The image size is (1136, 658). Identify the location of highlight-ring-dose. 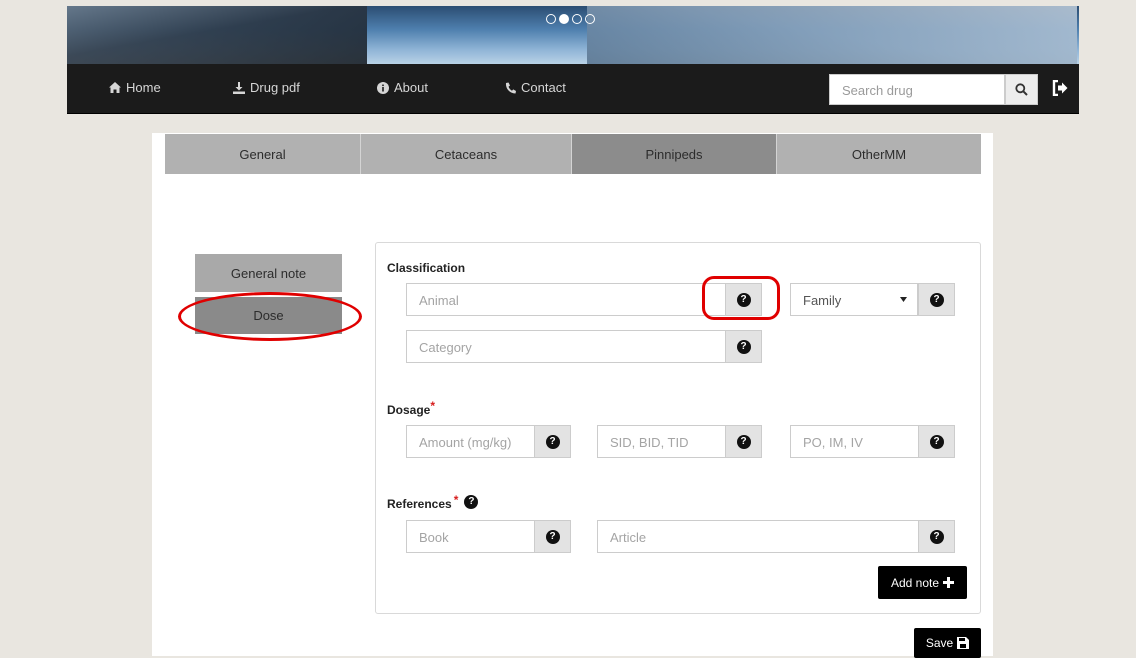
(270, 316).